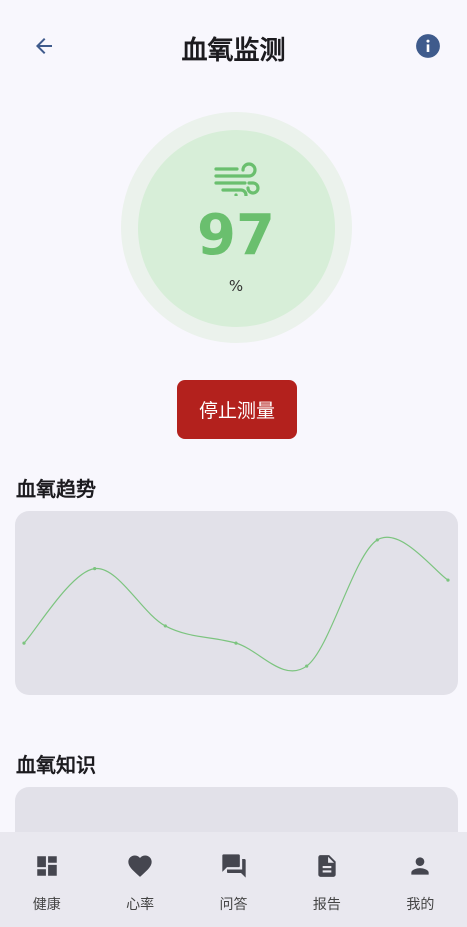  What do you see at coordinates (56, 489) in the screenshot?
I see `trend-section-title: 血氧趋势` at bounding box center [56, 489].